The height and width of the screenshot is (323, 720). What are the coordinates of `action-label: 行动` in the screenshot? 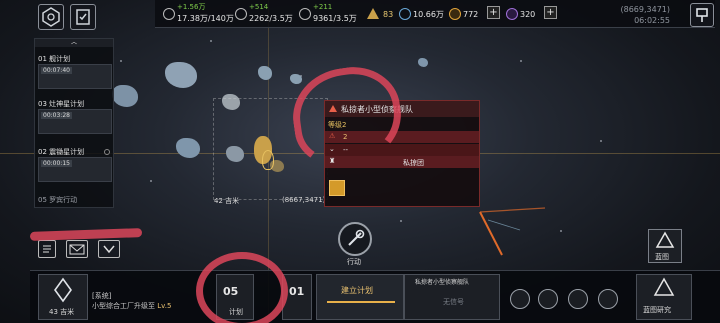 It's located at (354, 262).